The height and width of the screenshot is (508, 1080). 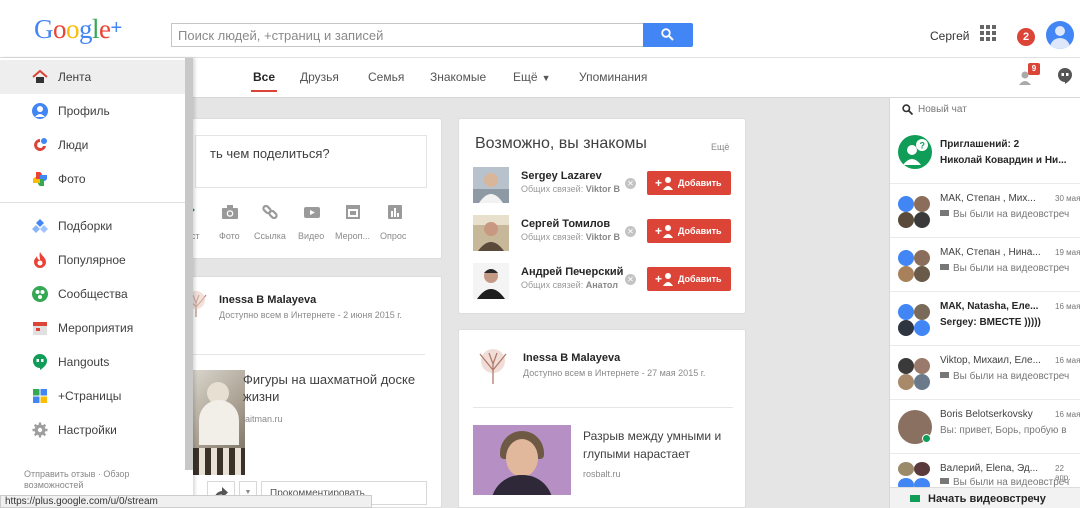 What do you see at coordinates (1067, 360) in the screenshot?
I see `chat-row-date: 16 мая` at bounding box center [1067, 360].